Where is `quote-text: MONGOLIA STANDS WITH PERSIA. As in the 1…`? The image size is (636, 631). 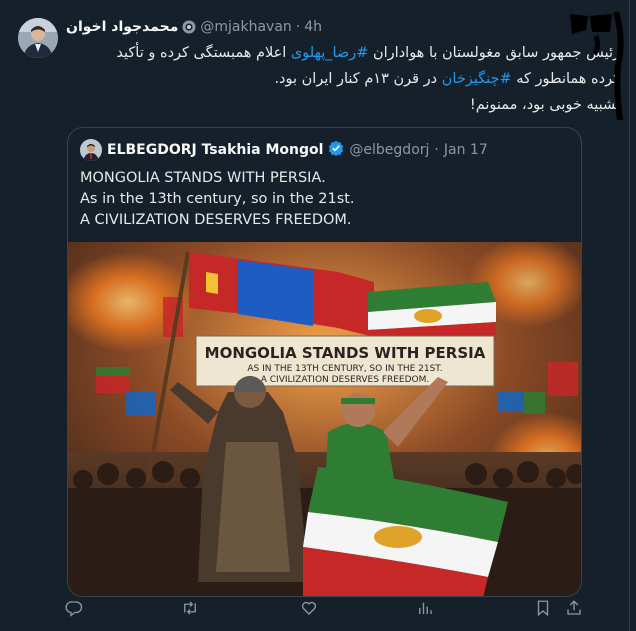
quote-text: MONGOLIA STANDS WITH PERSIA. As in the 1… is located at coordinates (217, 199).